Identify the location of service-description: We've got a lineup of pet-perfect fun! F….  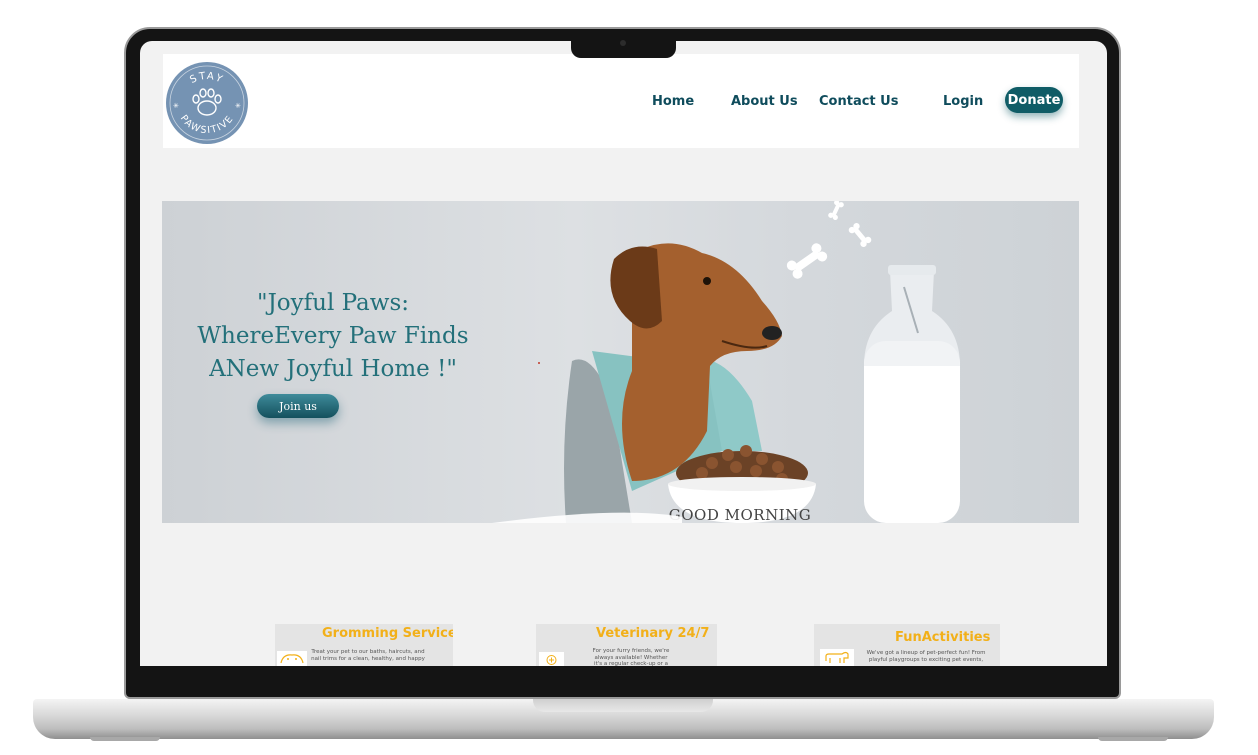
(926, 656).